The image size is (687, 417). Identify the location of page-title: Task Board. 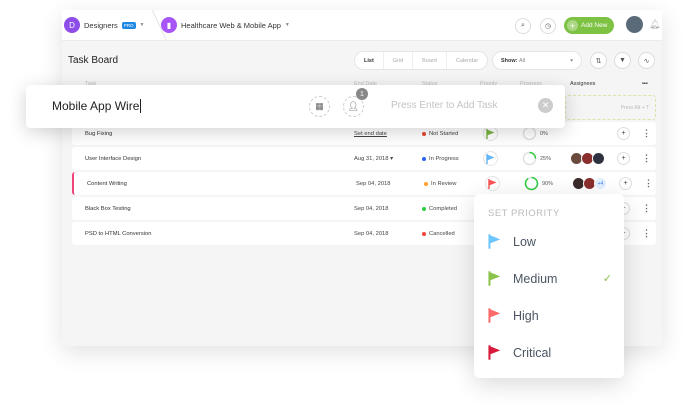
(93, 60).